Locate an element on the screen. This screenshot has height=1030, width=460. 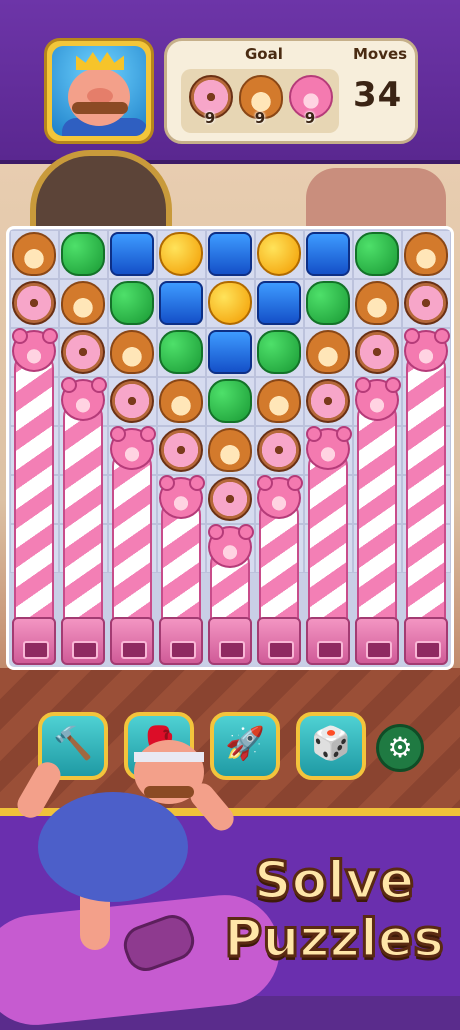
settings-button: ⚙ is located at coordinates (400, 748).